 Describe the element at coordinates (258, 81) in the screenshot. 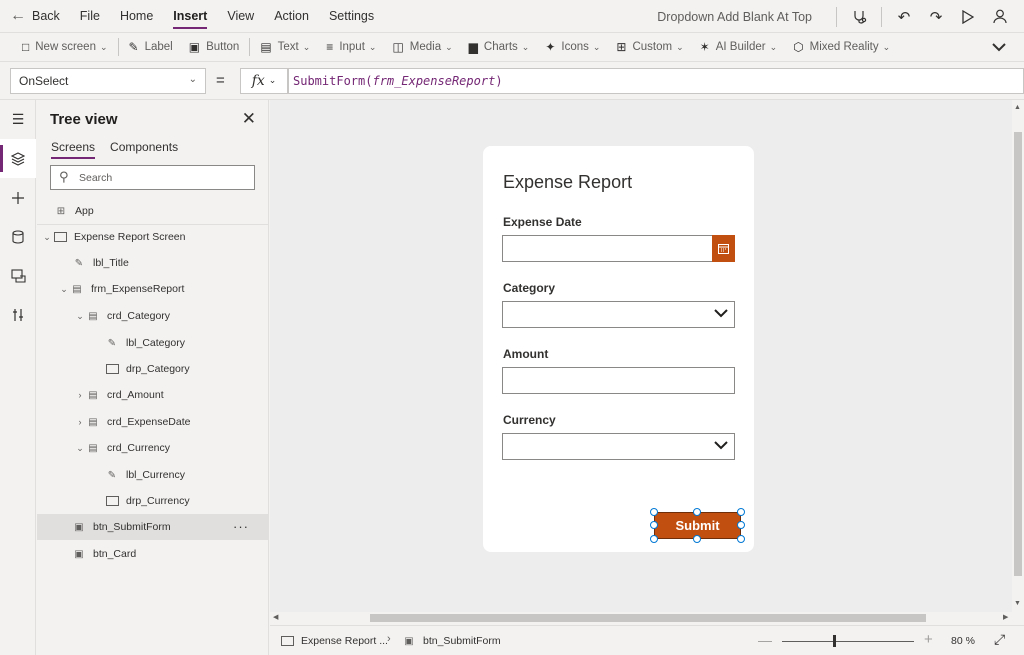

I see `fx-icon: fx` at that location.